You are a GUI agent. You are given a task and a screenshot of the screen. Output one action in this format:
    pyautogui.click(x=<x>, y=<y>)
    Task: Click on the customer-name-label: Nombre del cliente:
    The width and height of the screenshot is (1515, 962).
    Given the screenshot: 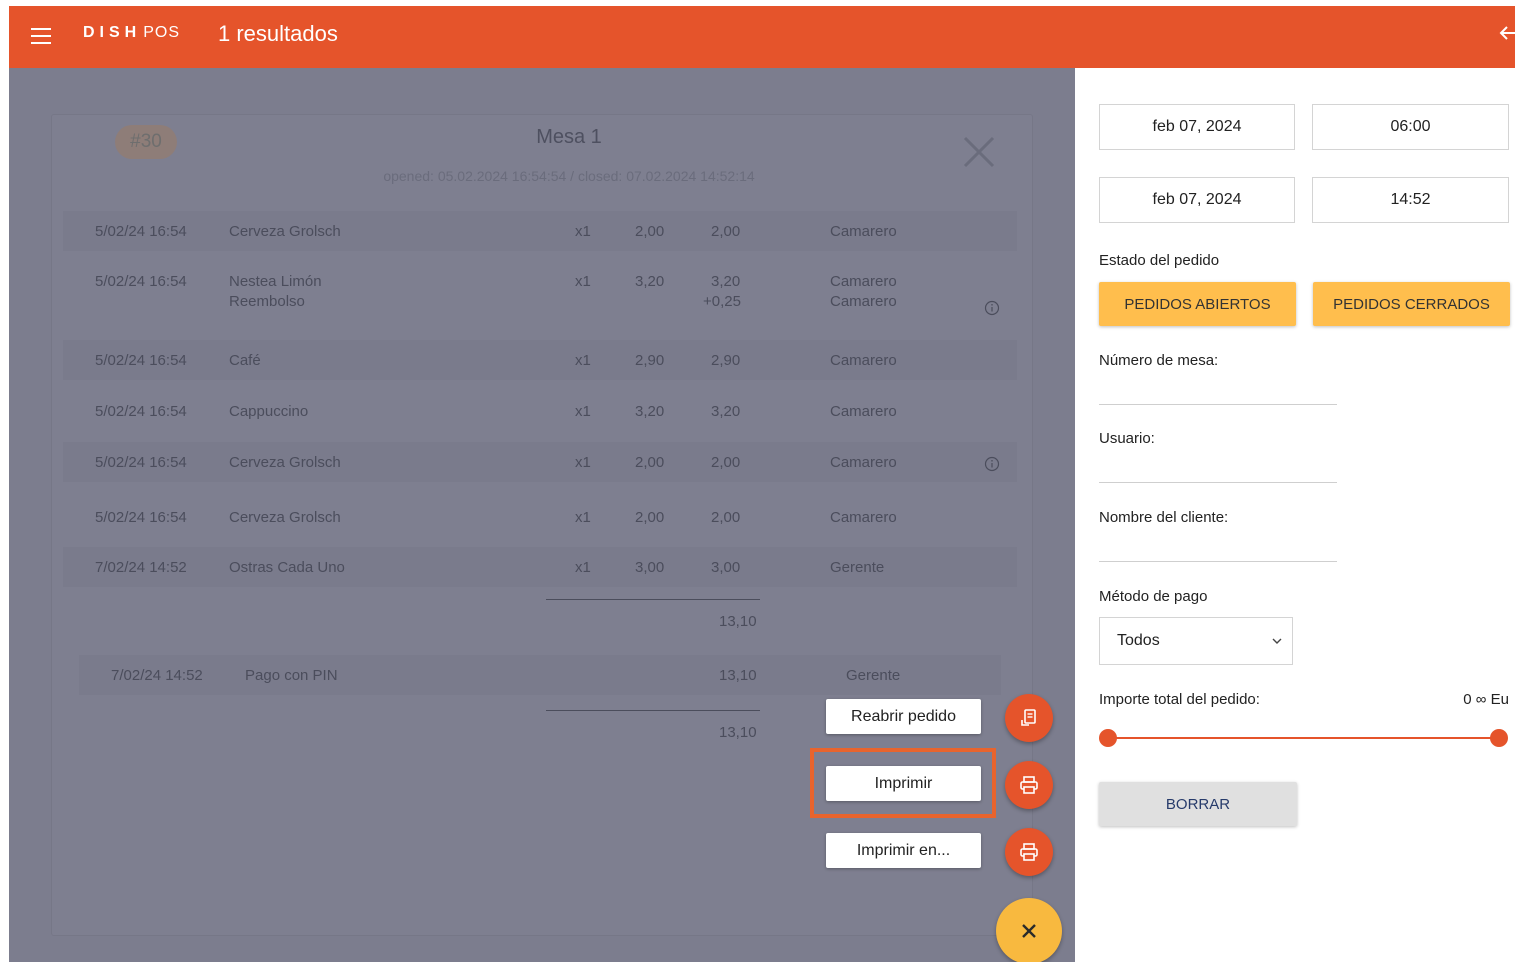 What is the action you would take?
    pyautogui.click(x=1164, y=517)
    